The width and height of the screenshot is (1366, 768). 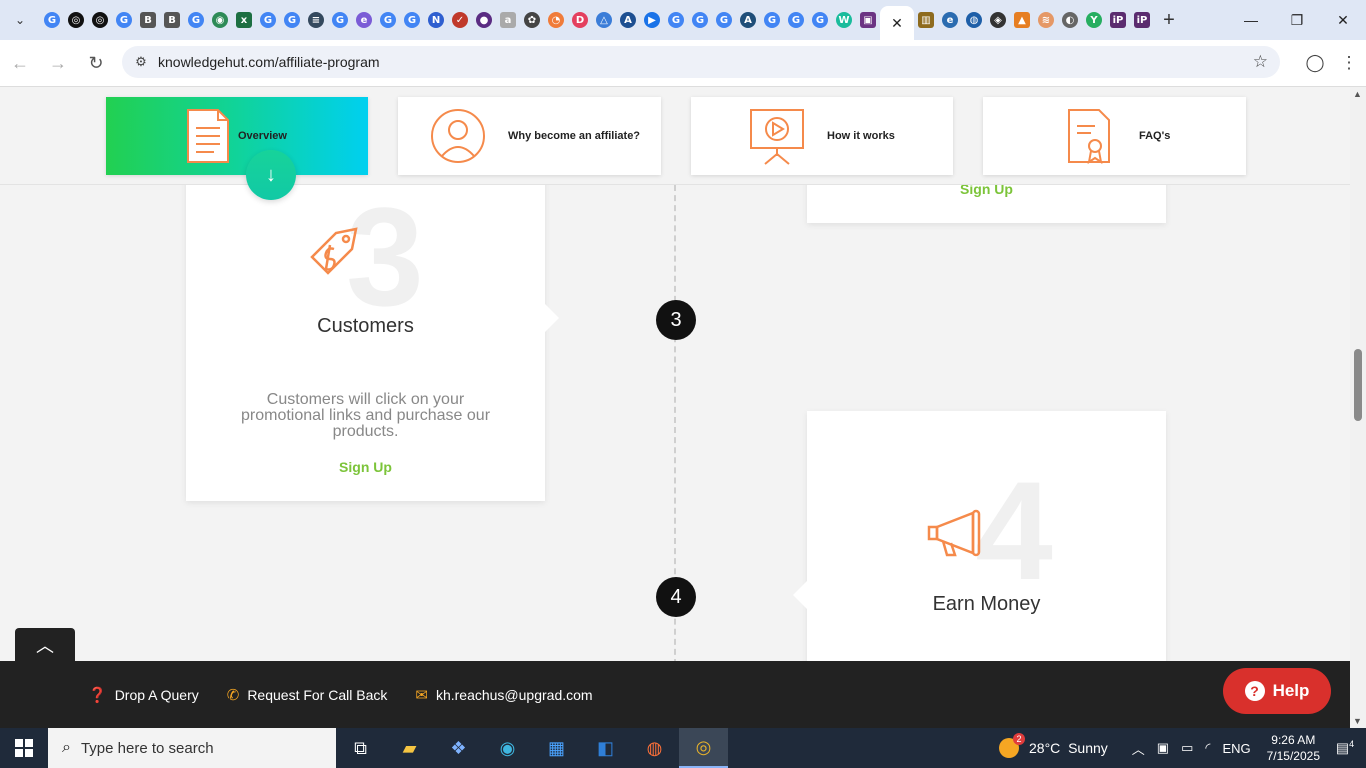 What do you see at coordinates (724, 20) in the screenshot?
I see `tab-google-11: G` at bounding box center [724, 20].